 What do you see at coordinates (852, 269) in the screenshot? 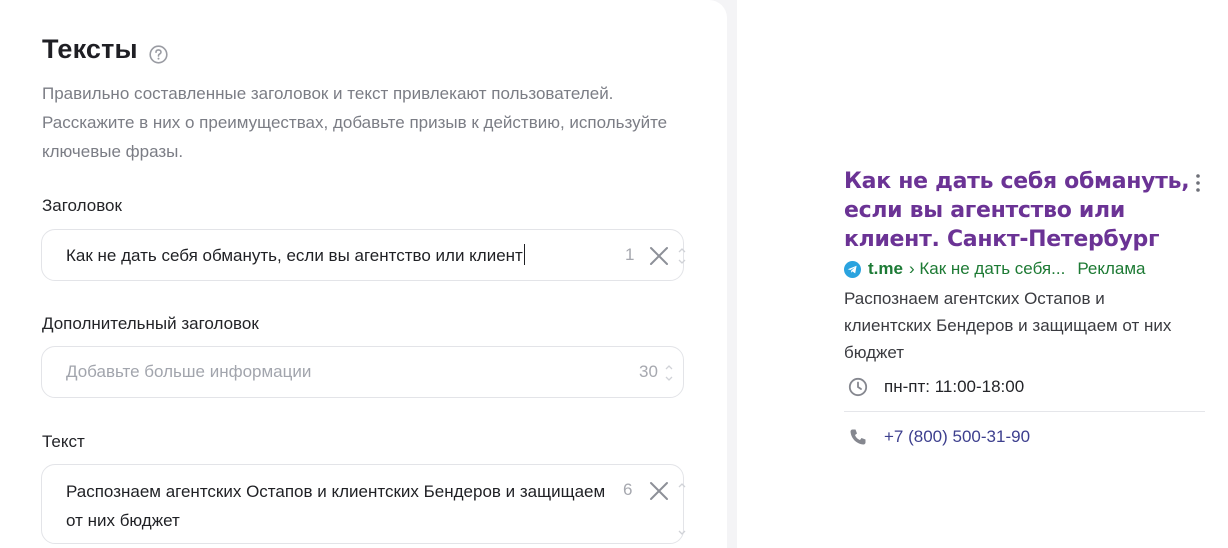
I see `telegram-icon` at bounding box center [852, 269].